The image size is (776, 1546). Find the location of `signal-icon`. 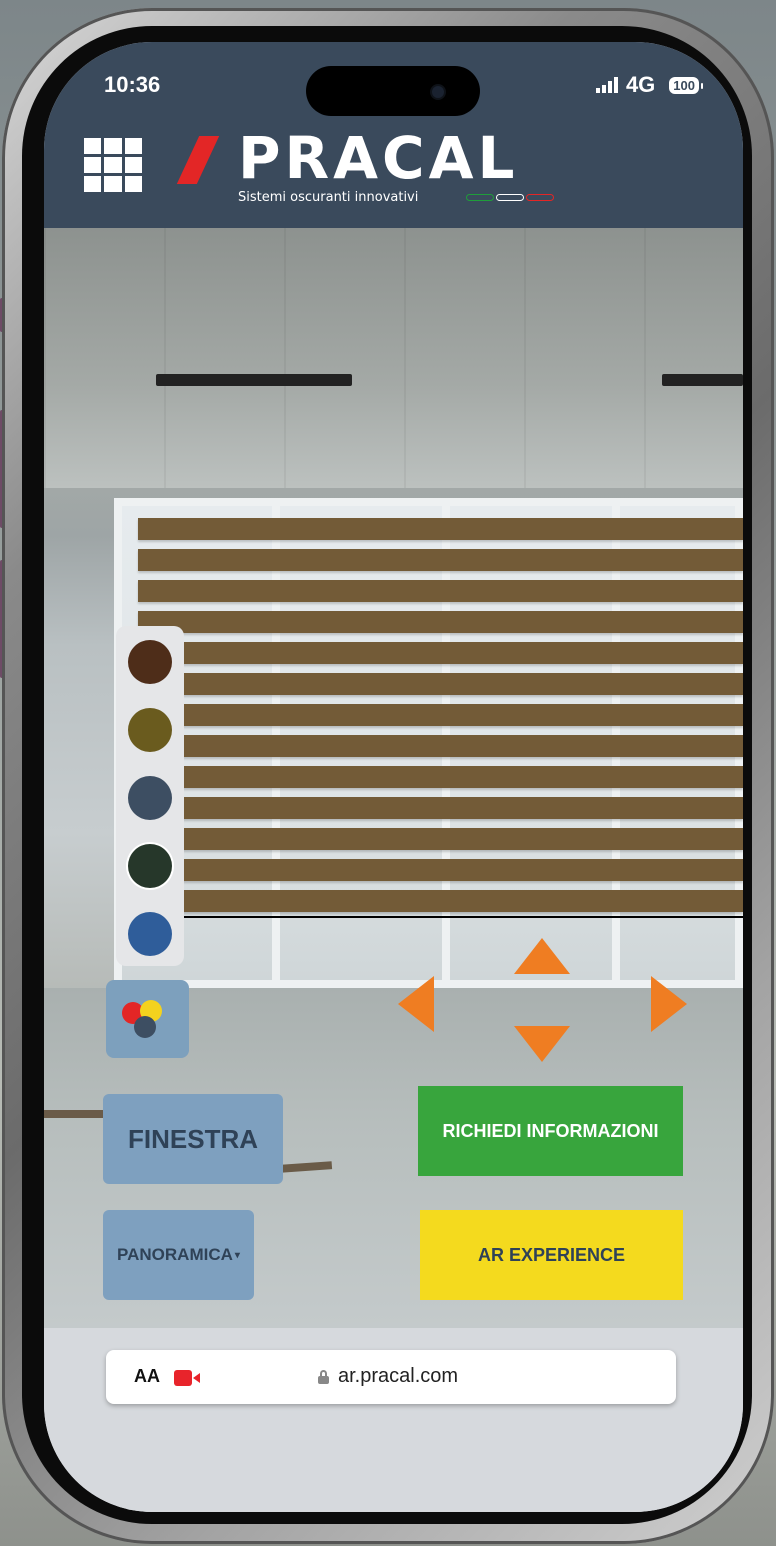

signal-icon is located at coordinates (606, 85).